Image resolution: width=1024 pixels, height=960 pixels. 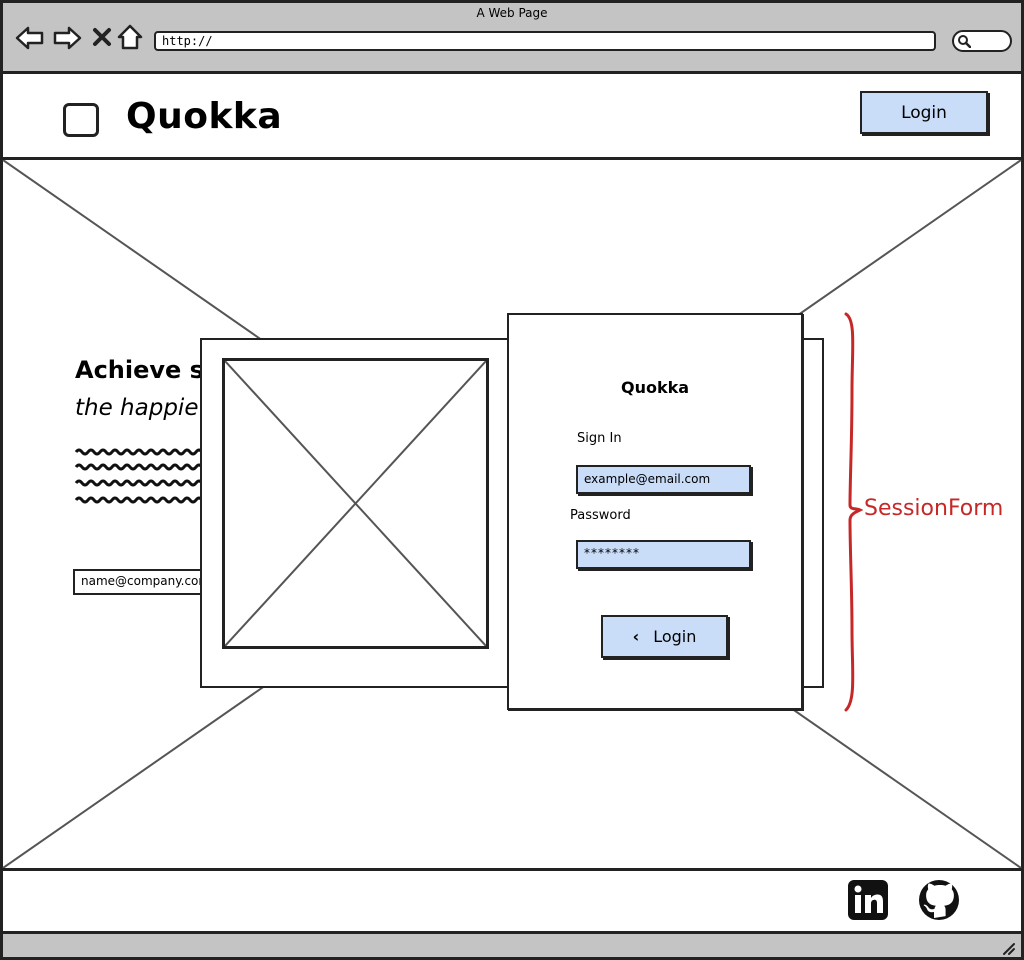 What do you see at coordinates (355, 503) in the screenshot?
I see `modal-image-placeholder` at bounding box center [355, 503].